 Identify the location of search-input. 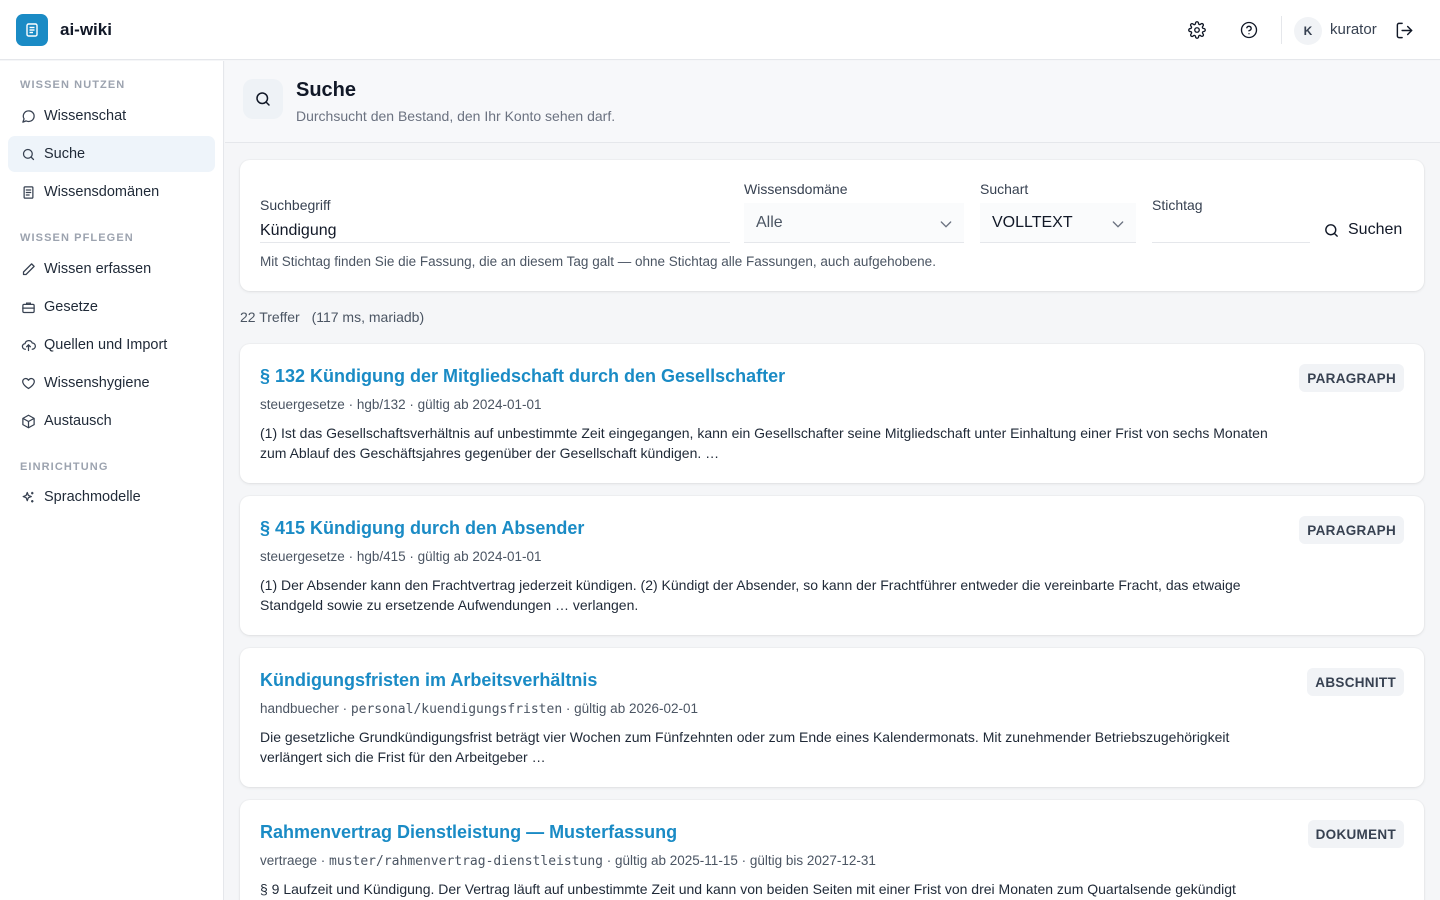
(495, 230).